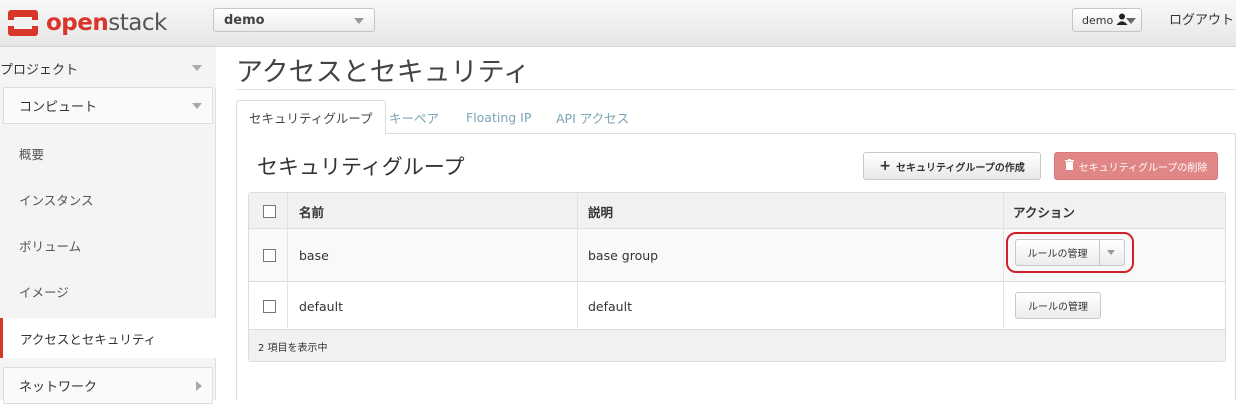  What do you see at coordinates (361, 167) in the screenshot?
I see `panel-title: セキュリティグループ` at bounding box center [361, 167].